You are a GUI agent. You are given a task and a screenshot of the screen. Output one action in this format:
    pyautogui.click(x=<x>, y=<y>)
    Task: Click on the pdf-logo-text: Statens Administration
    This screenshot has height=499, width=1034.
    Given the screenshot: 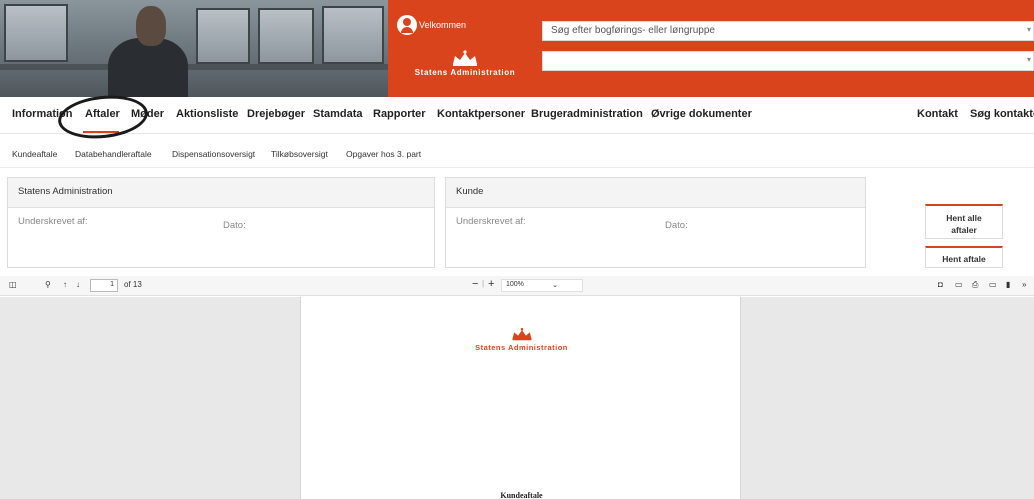 What is the action you would take?
    pyautogui.click(x=521, y=347)
    